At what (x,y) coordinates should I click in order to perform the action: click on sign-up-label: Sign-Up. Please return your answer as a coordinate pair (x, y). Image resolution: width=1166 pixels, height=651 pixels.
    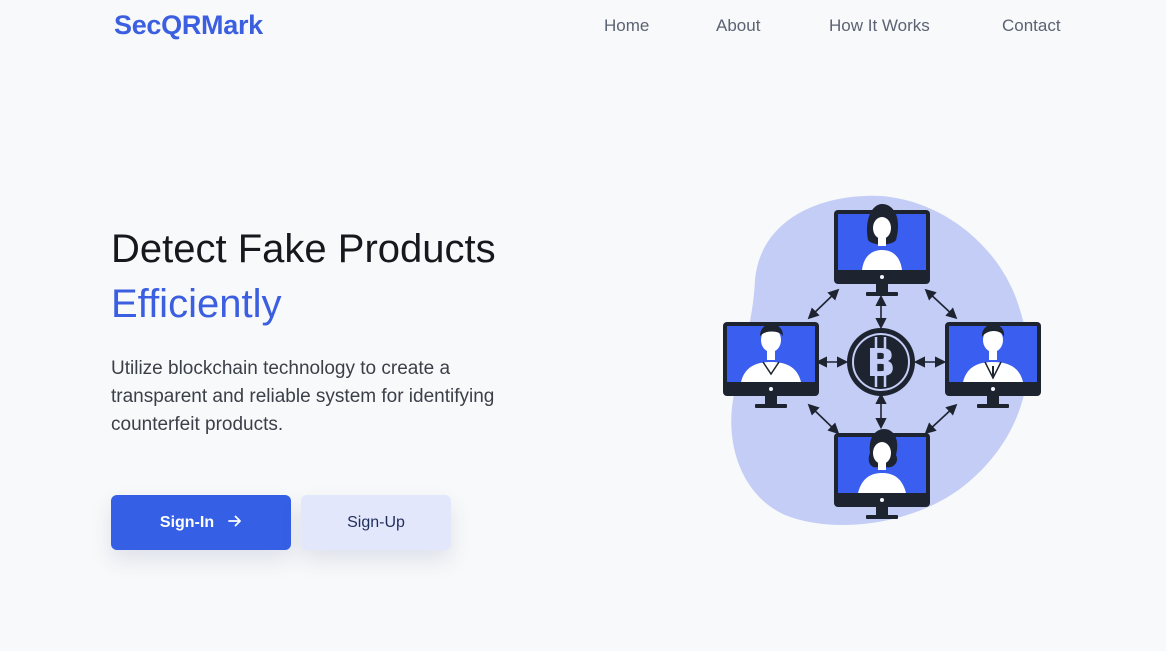
    Looking at the image, I should click on (376, 522).